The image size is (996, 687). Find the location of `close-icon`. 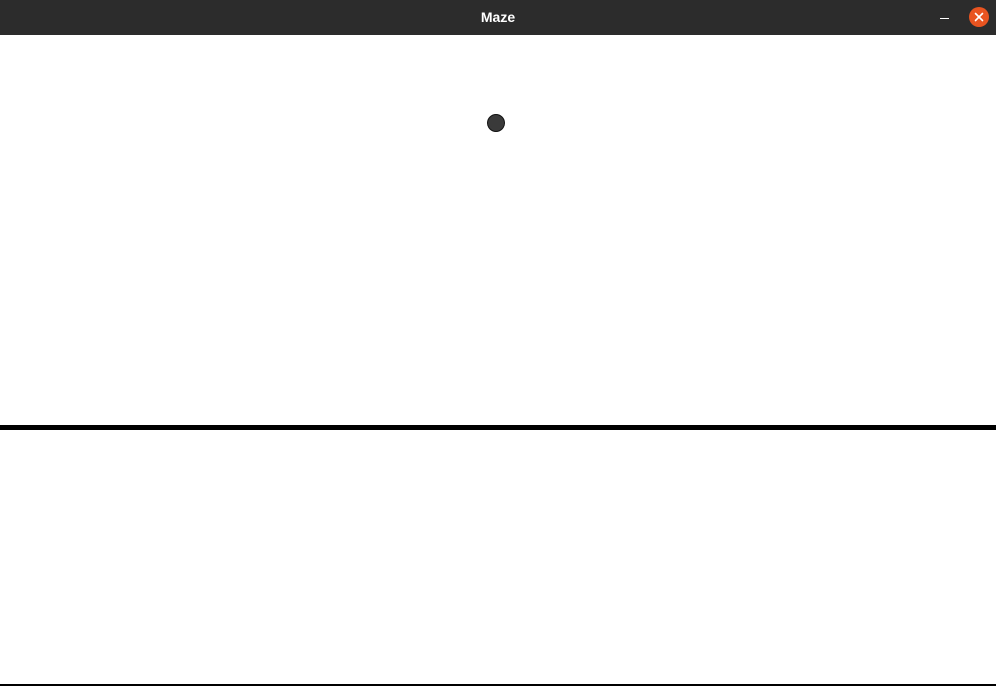

close-icon is located at coordinates (979, 17).